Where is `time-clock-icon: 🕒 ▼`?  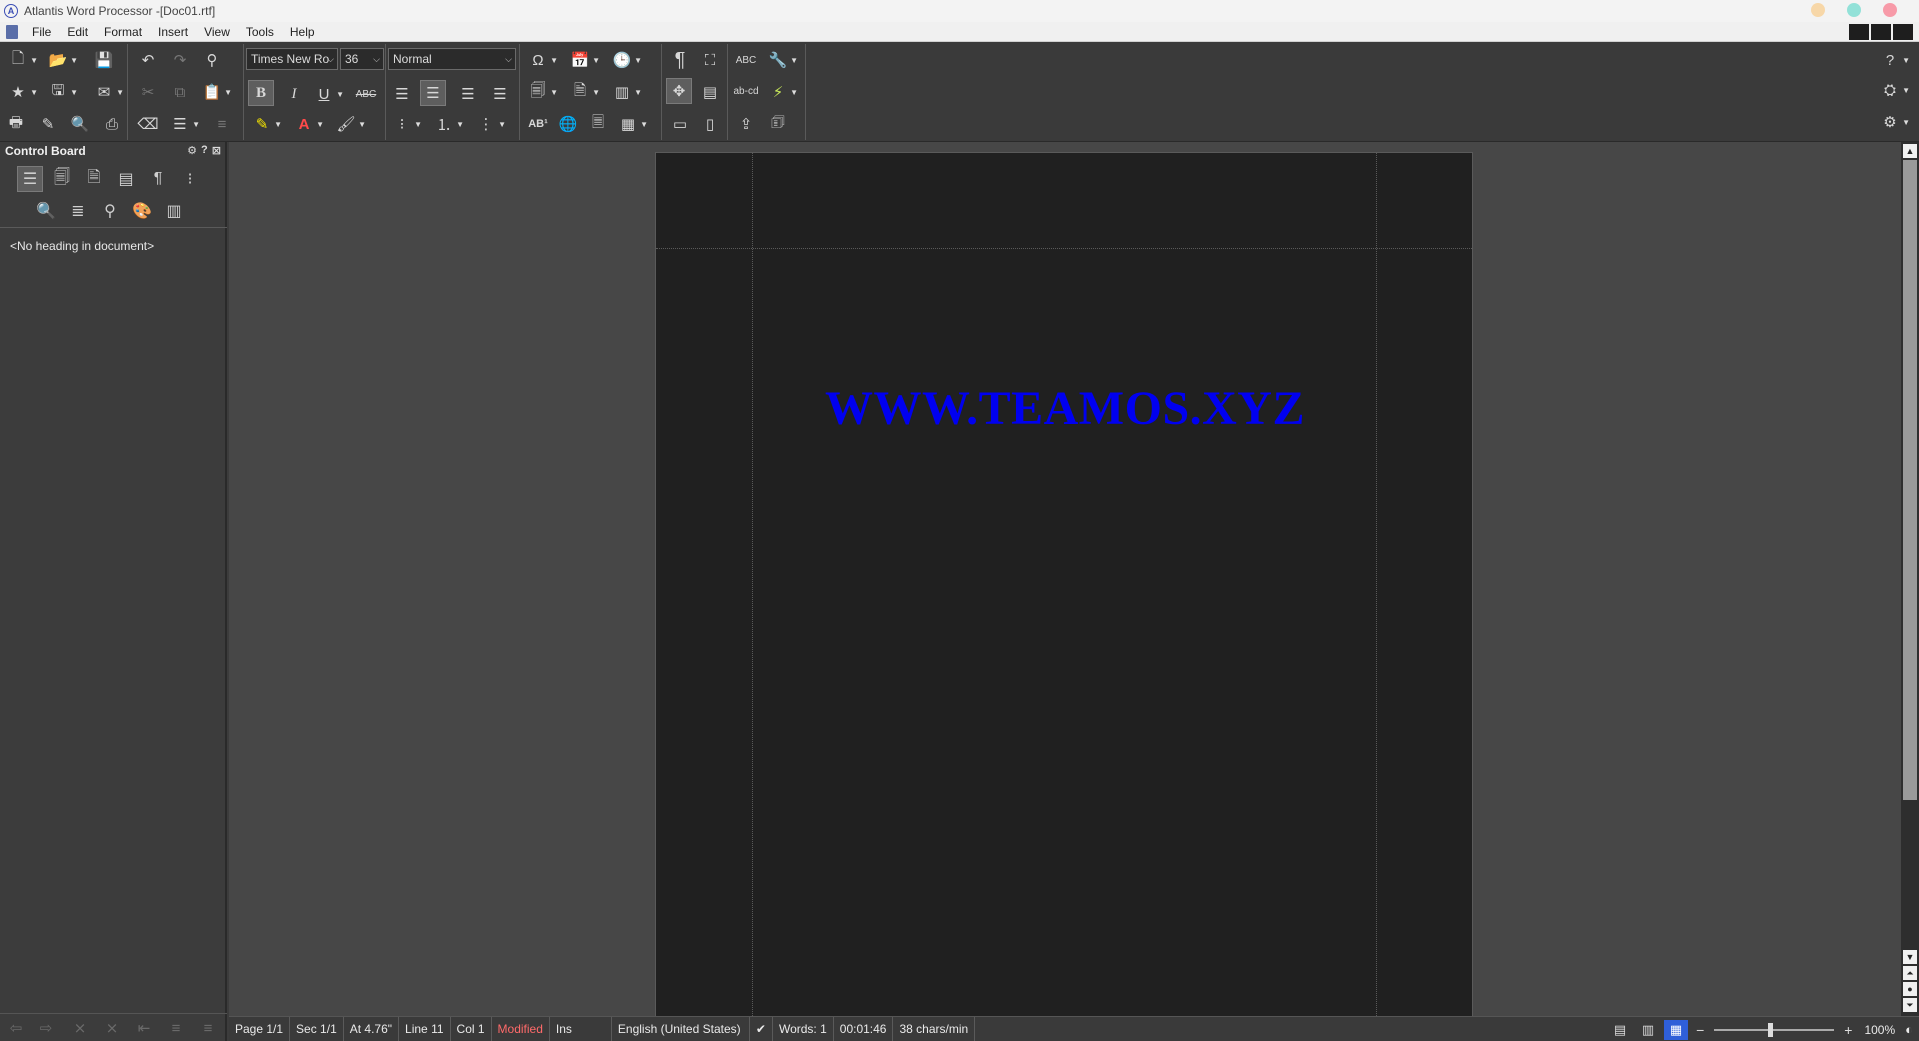
time-clock-icon: 🕒 ▼ is located at coordinates (625, 60).